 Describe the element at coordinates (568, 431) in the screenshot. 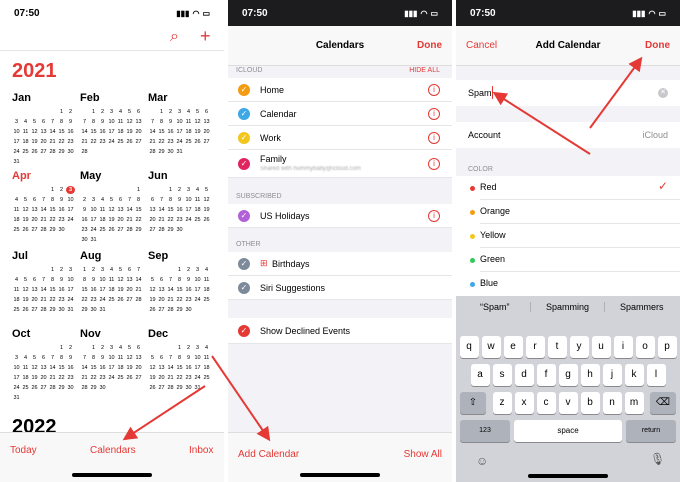

I see `space-key: space` at that location.